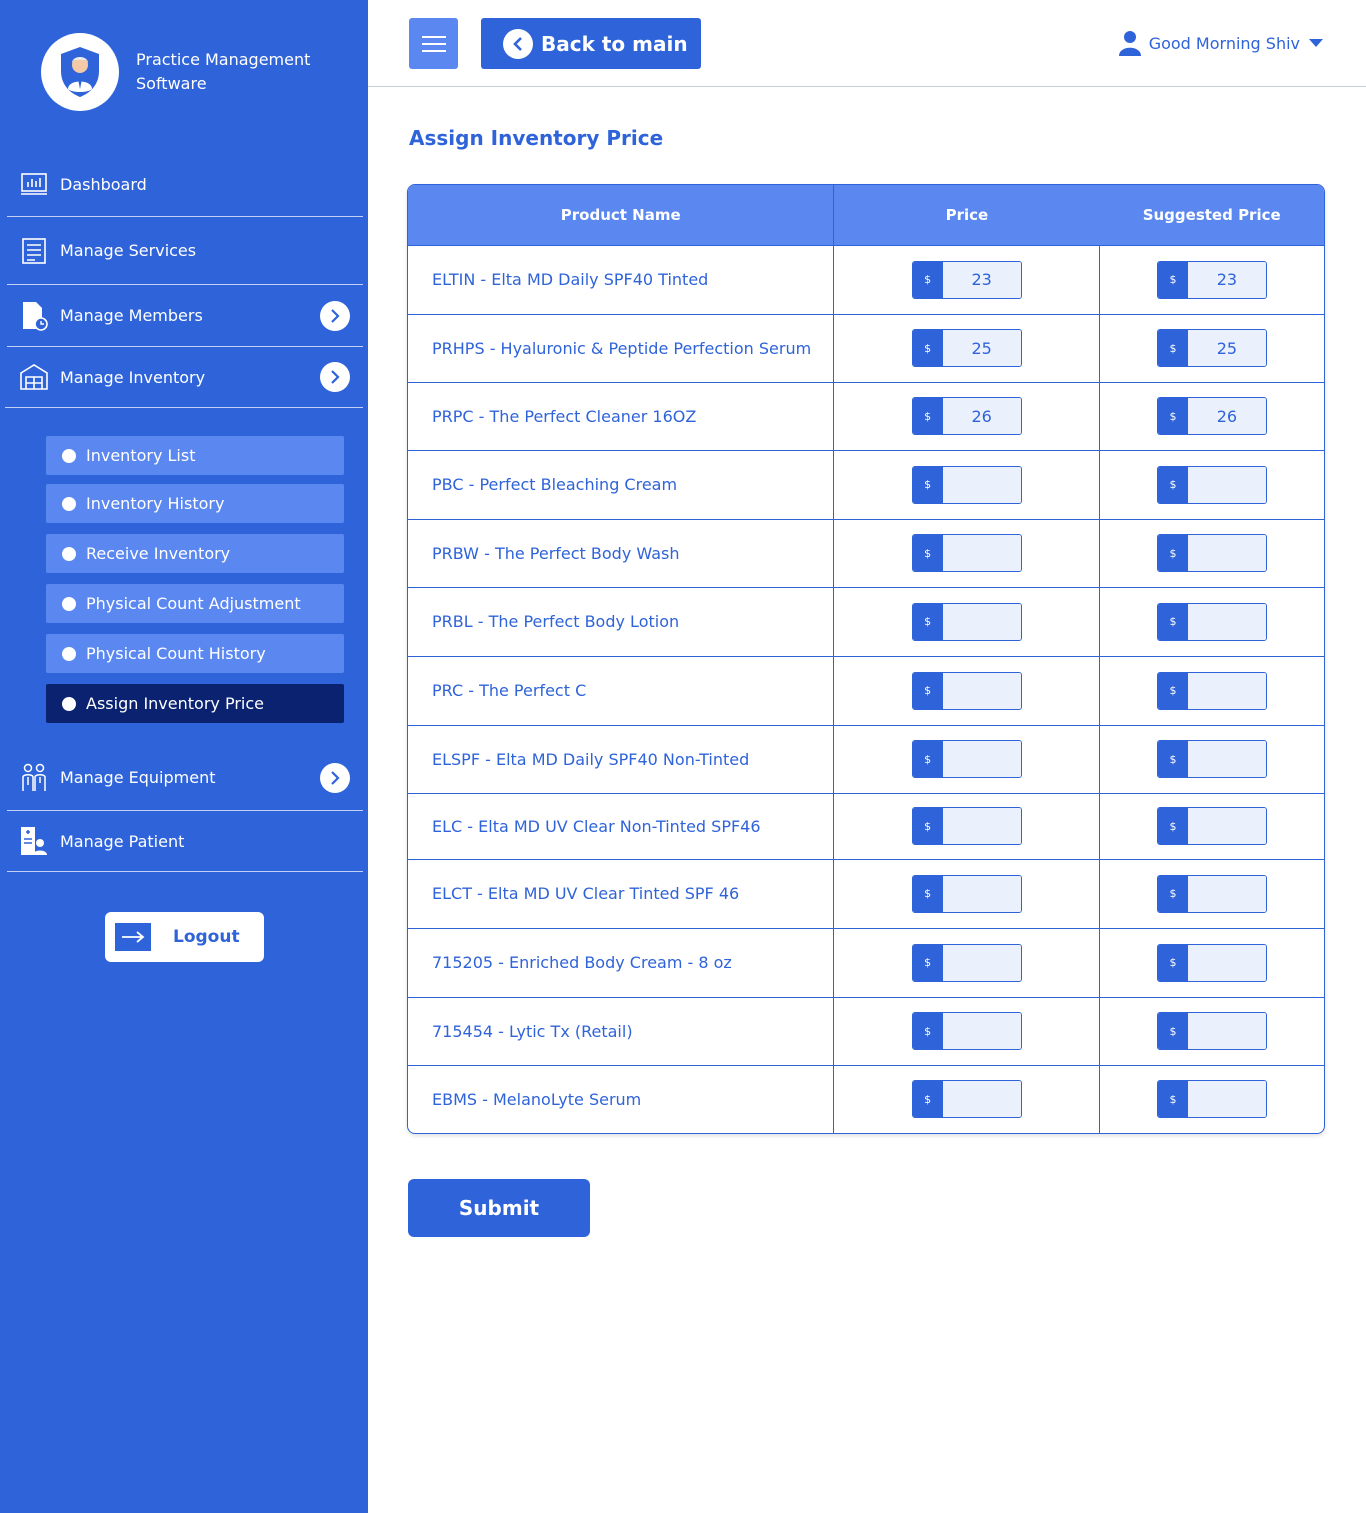  I want to click on suggested-price-input: $26, so click(1211, 416).